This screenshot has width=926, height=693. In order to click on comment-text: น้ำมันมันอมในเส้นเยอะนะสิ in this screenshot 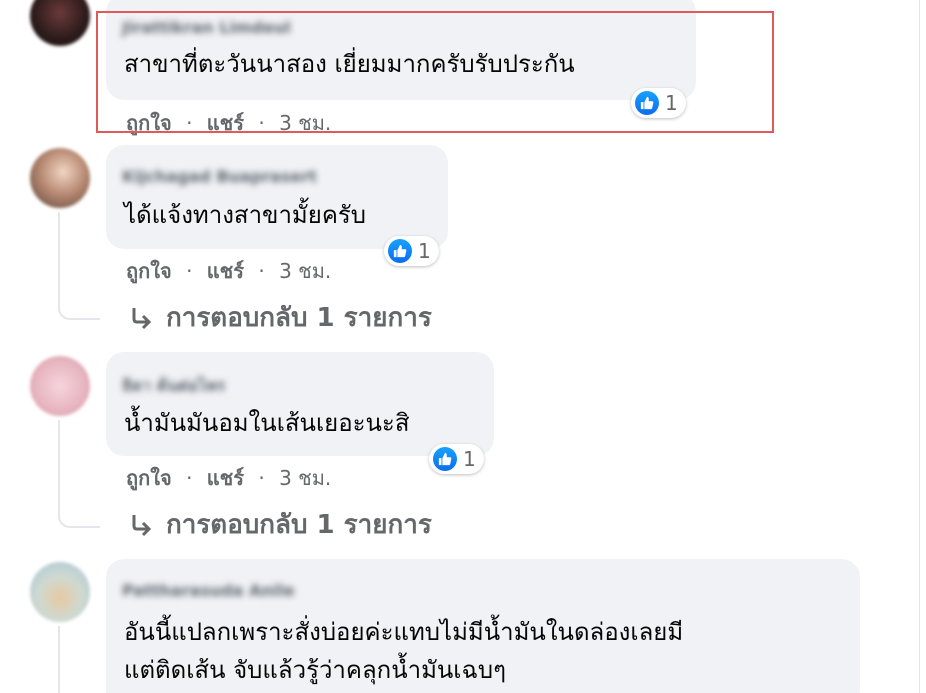, I will do `click(267, 423)`.